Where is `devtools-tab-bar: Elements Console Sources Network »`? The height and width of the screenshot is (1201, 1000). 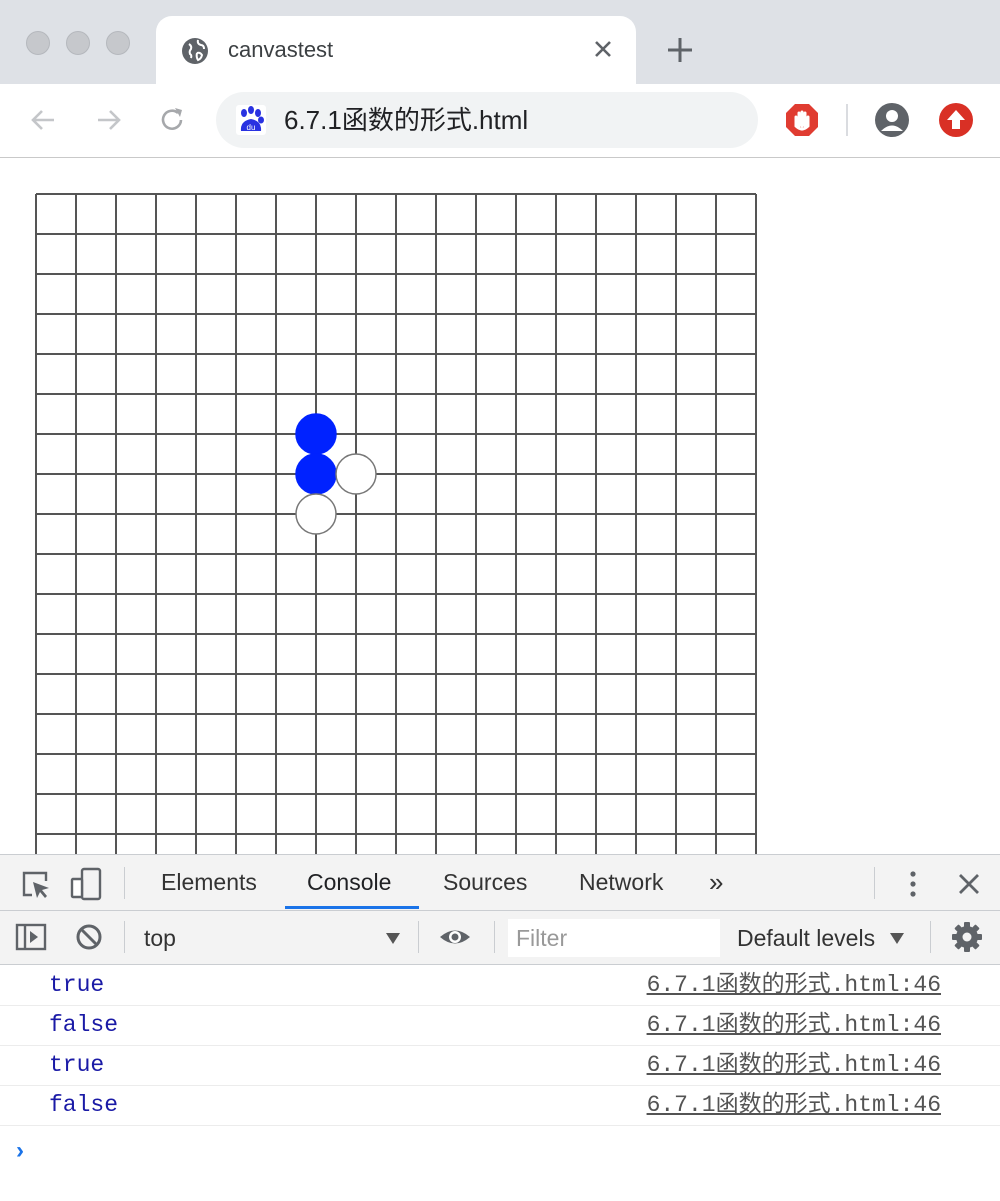
devtools-tab-bar: Elements Console Sources Network » is located at coordinates (500, 883).